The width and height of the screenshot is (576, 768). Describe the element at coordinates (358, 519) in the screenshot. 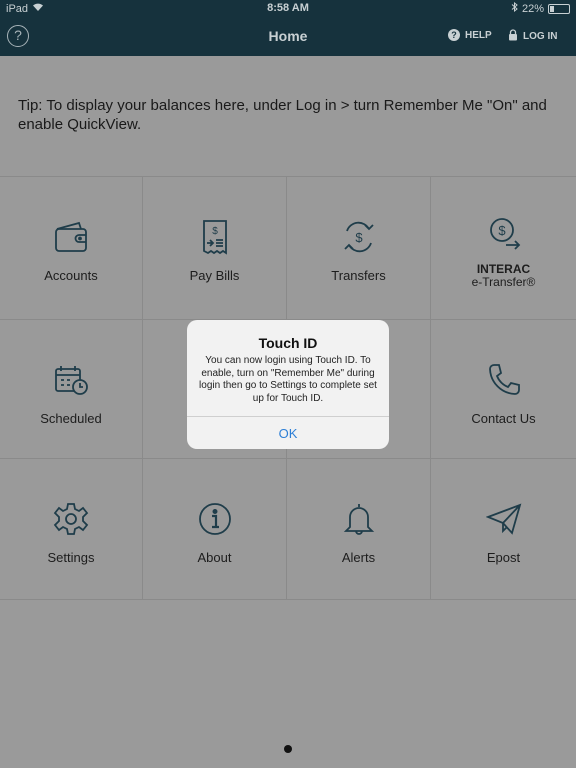

I see `bell-icon` at that location.